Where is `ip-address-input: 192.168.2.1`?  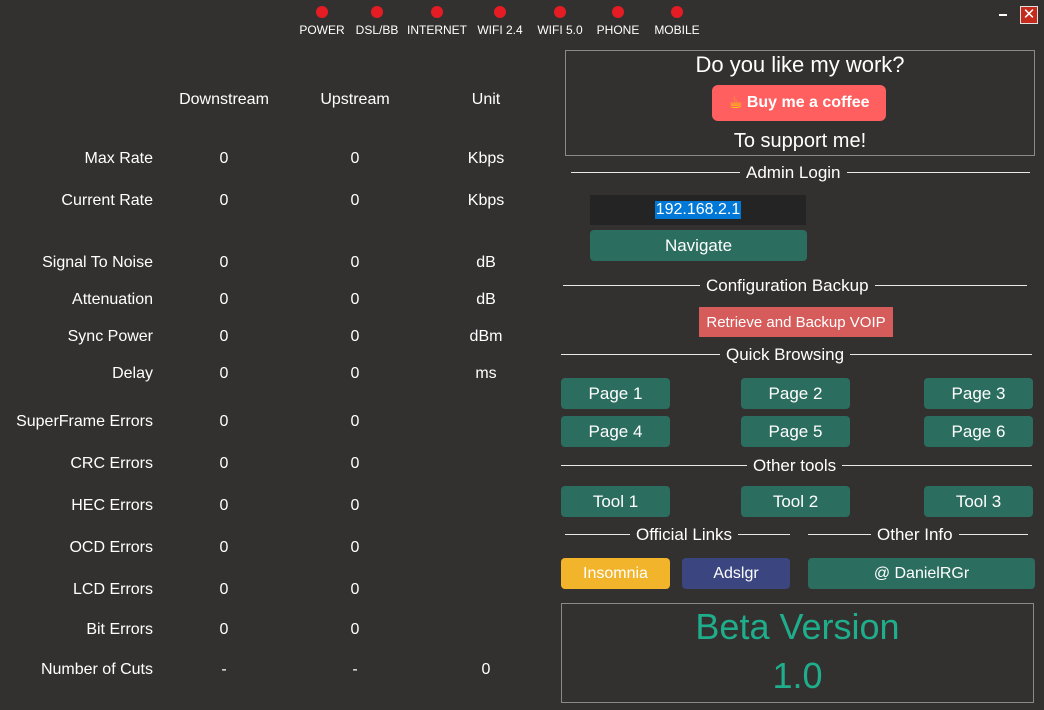 ip-address-input: 192.168.2.1 is located at coordinates (698, 210).